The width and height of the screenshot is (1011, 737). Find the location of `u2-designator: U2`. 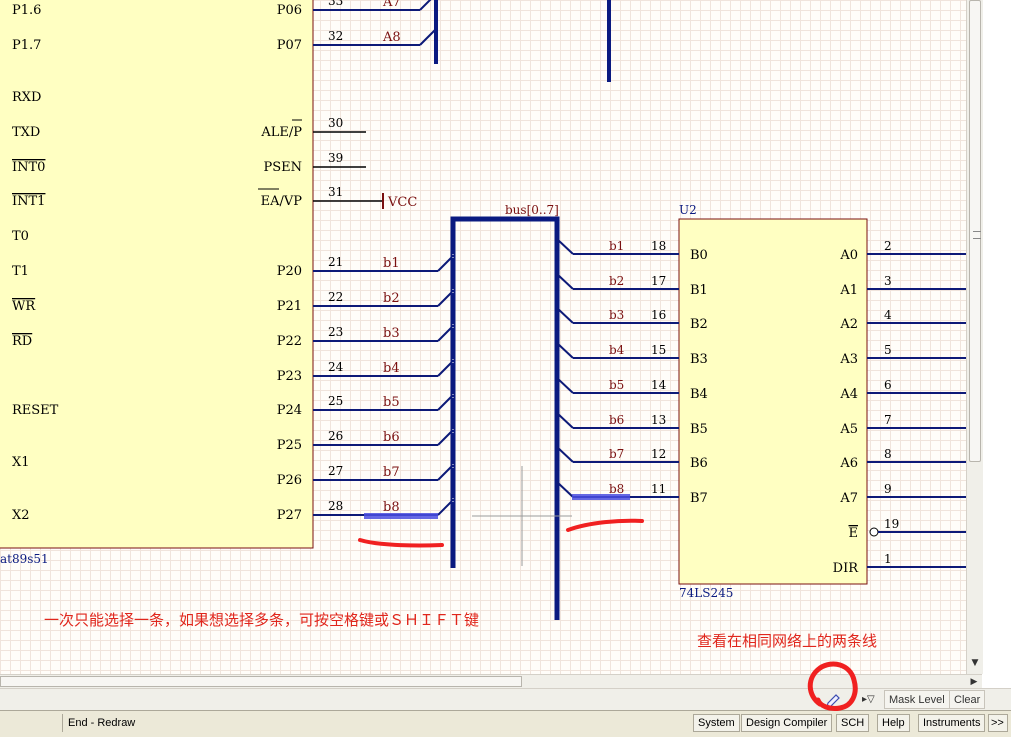

u2-designator: U2 is located at coordinates (688, 210).